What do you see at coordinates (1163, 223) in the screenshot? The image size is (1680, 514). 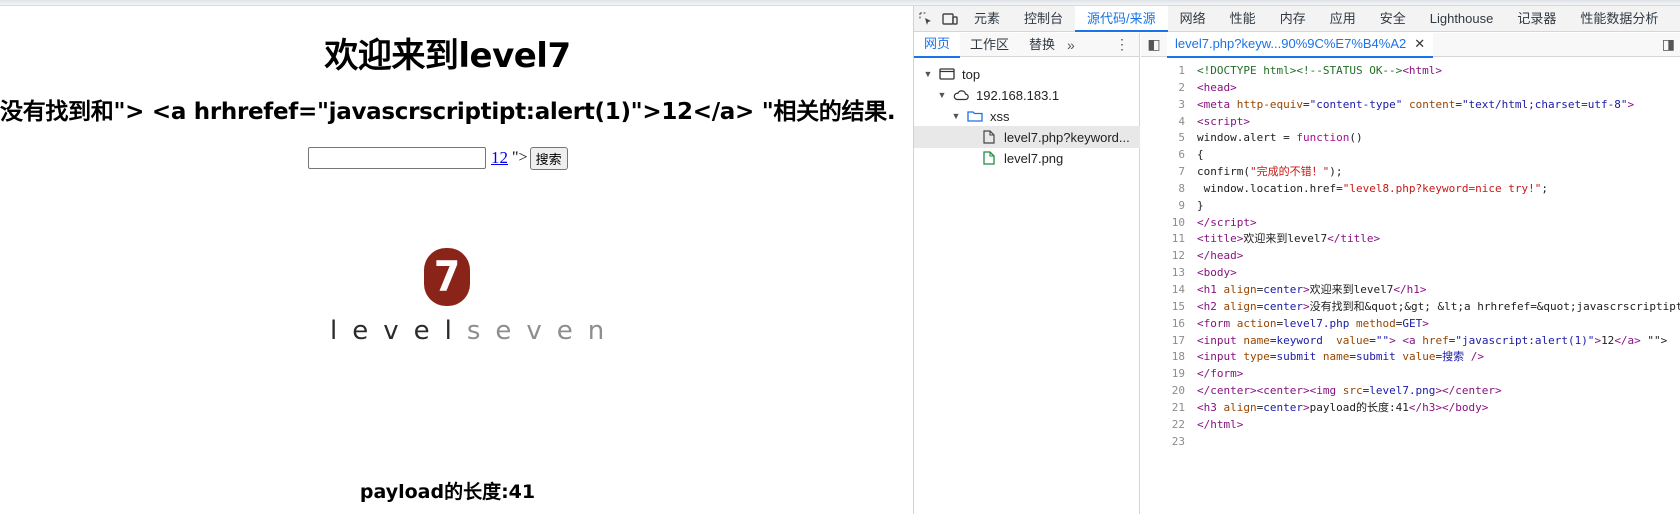 I see `line-number: 10` at bounding box center [1163, 223].